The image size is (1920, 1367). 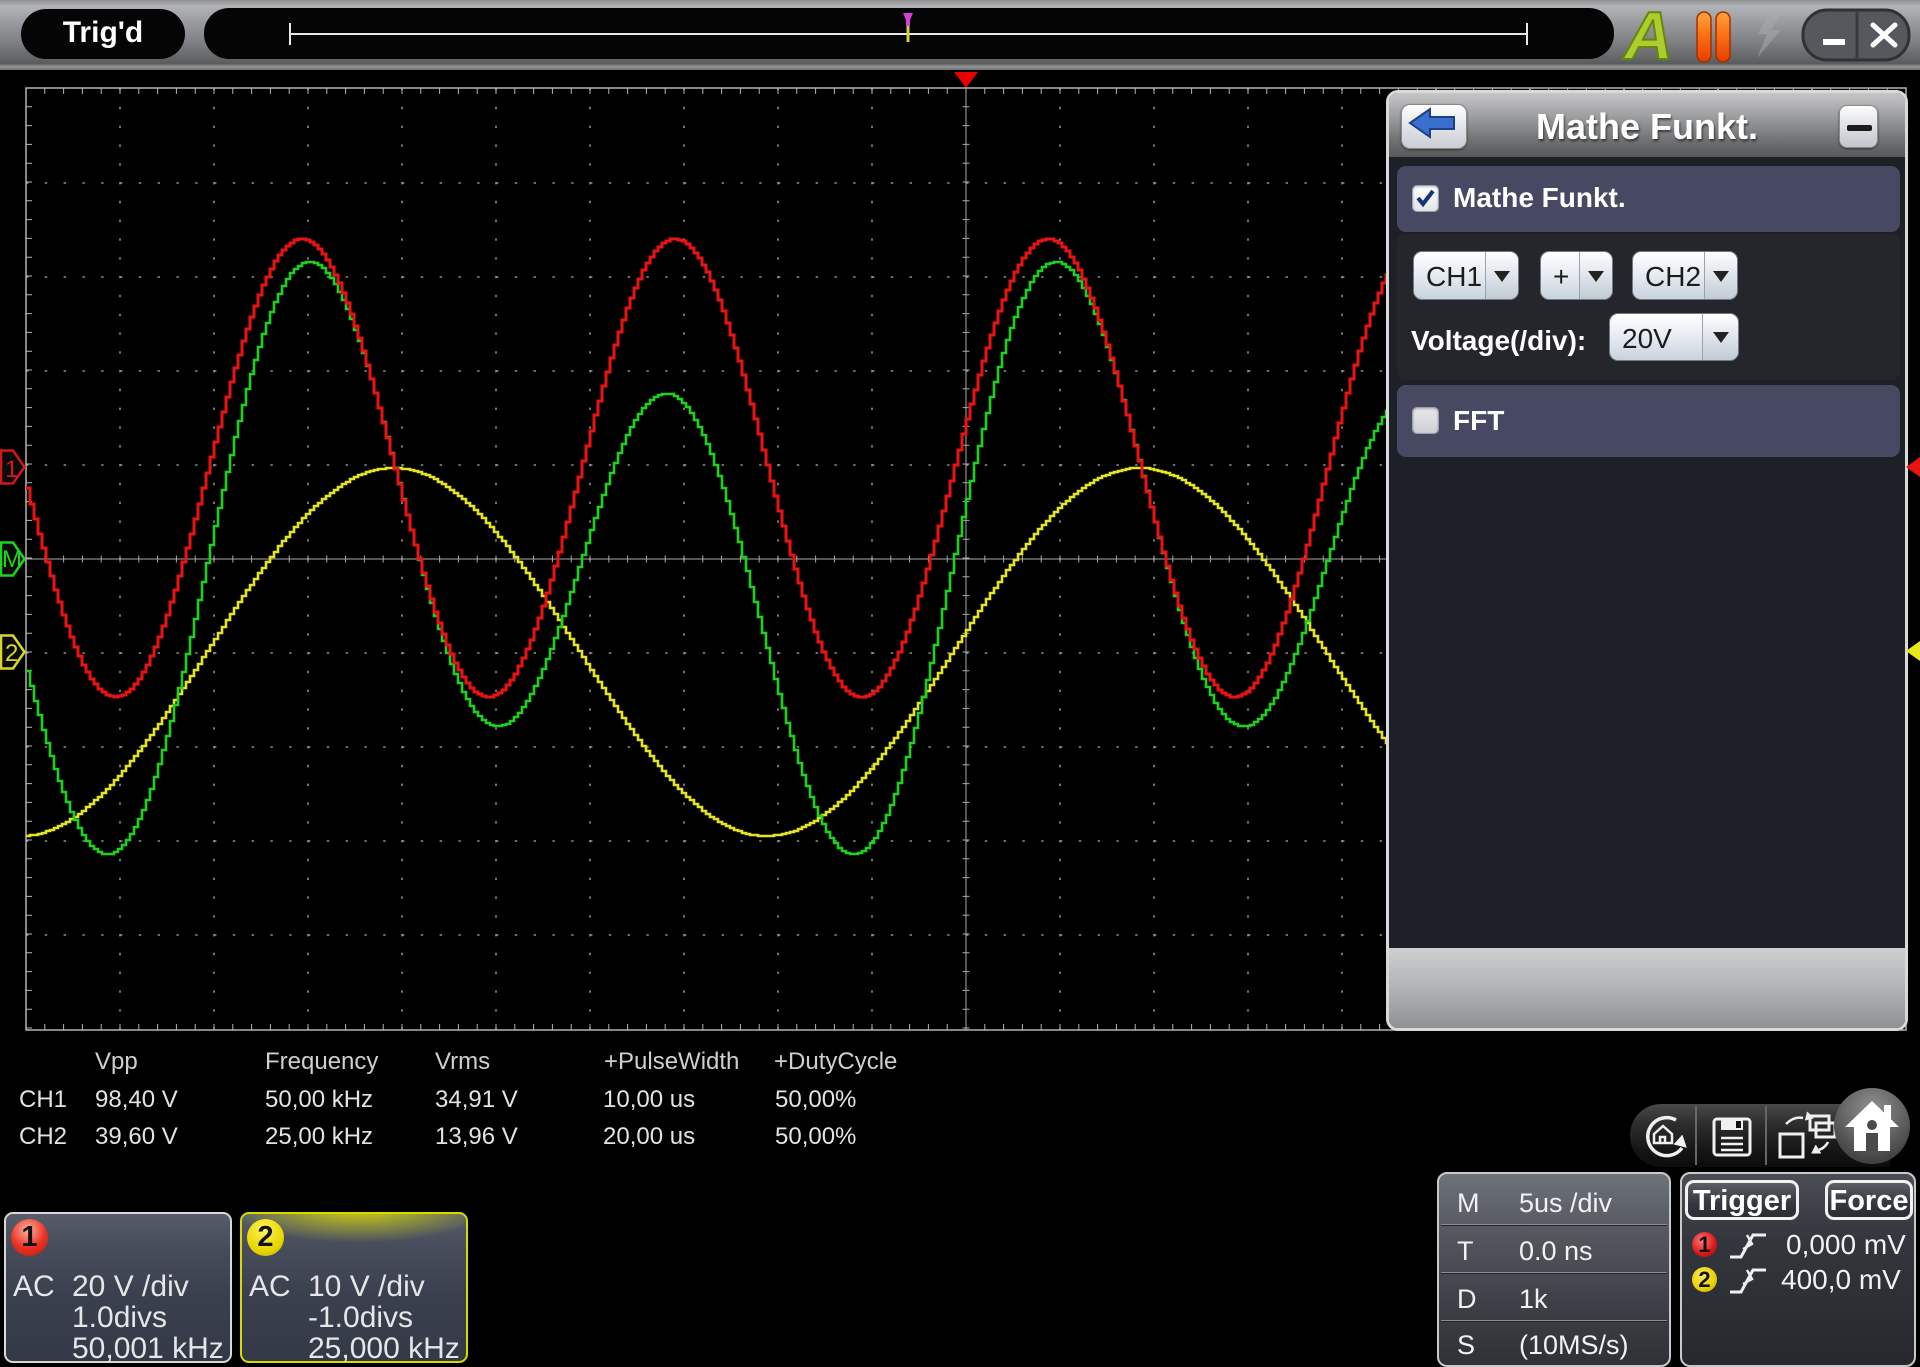 What do you see at coordinates (11, 653) in the screenshot?
I see `svg-text: 2` at bounding box center [11, 653].